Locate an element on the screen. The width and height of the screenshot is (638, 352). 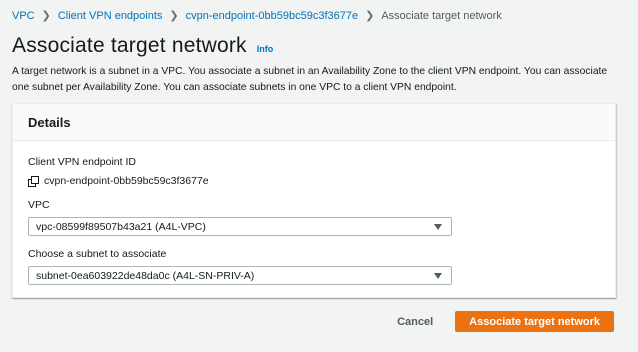
endpoint-id-value: cvpn-endpoint-0bb59bc59c3f3677e is located at coordinates (126, 181).